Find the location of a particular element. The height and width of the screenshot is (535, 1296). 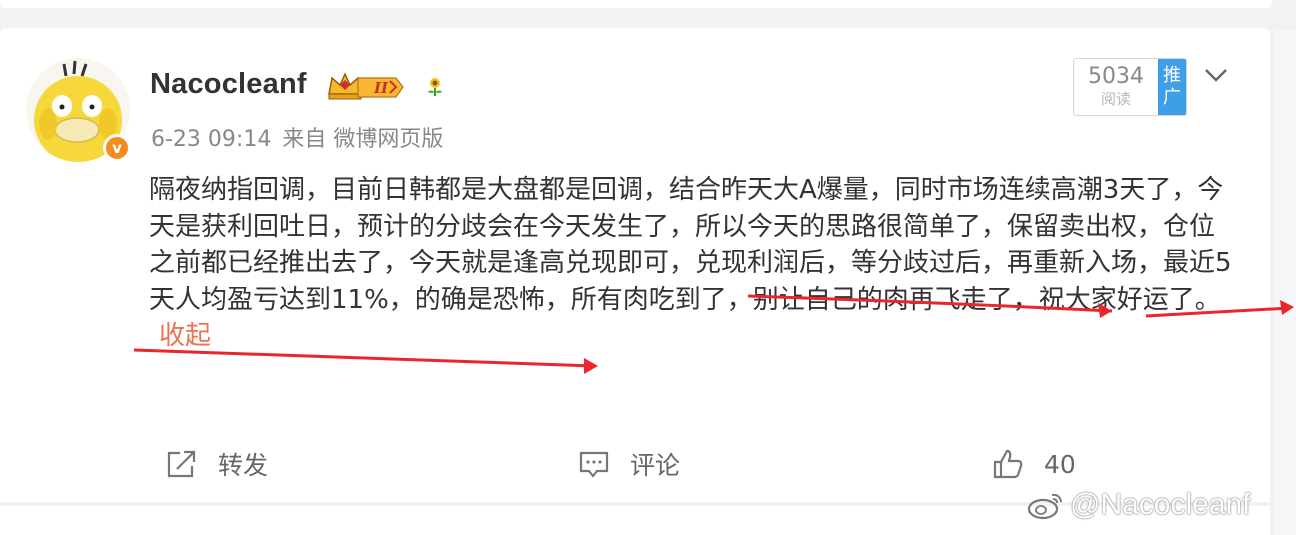

read-count-group: 5034 阅读 is located at coordinates (1116, 87).